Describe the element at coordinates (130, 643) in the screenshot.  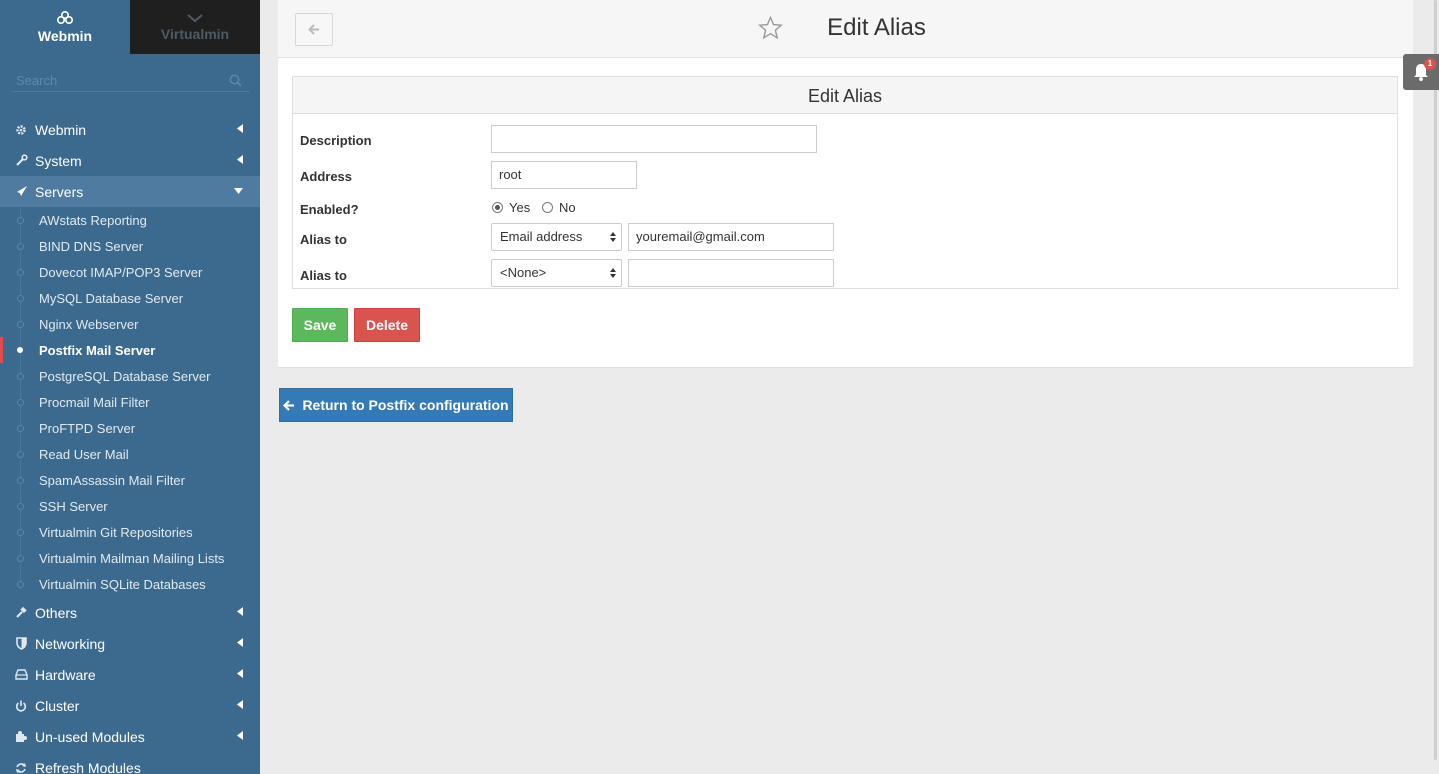
I see `sidebar-item-networking: Networking` at that location.